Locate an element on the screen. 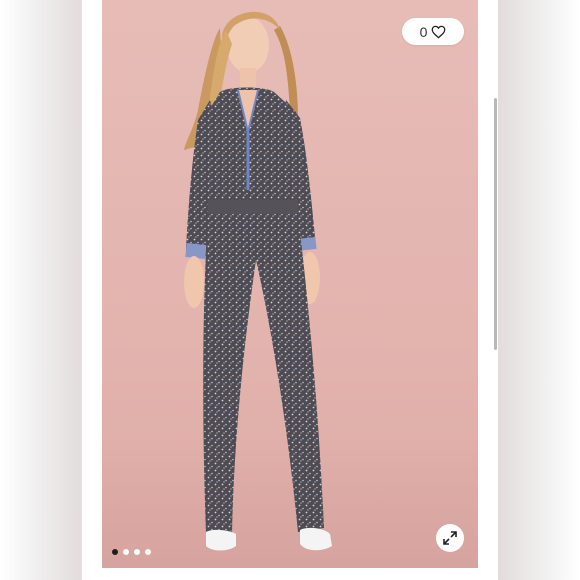  like-button: 0 is located at coordinates (433, 31).